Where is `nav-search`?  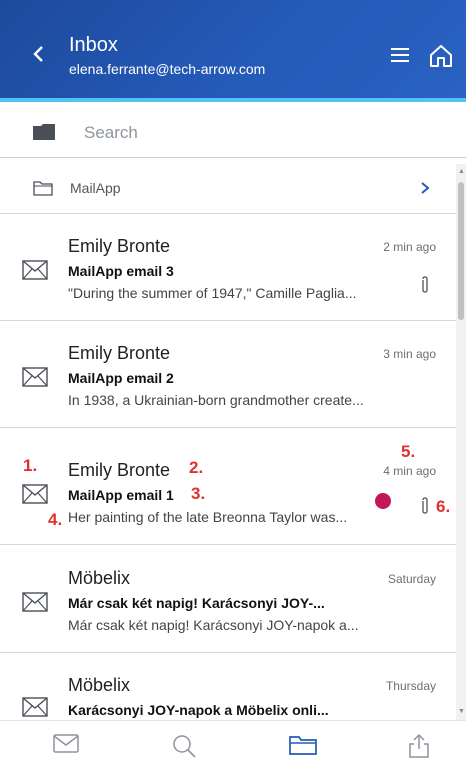
nav-search is located at coordinates (186, 746).